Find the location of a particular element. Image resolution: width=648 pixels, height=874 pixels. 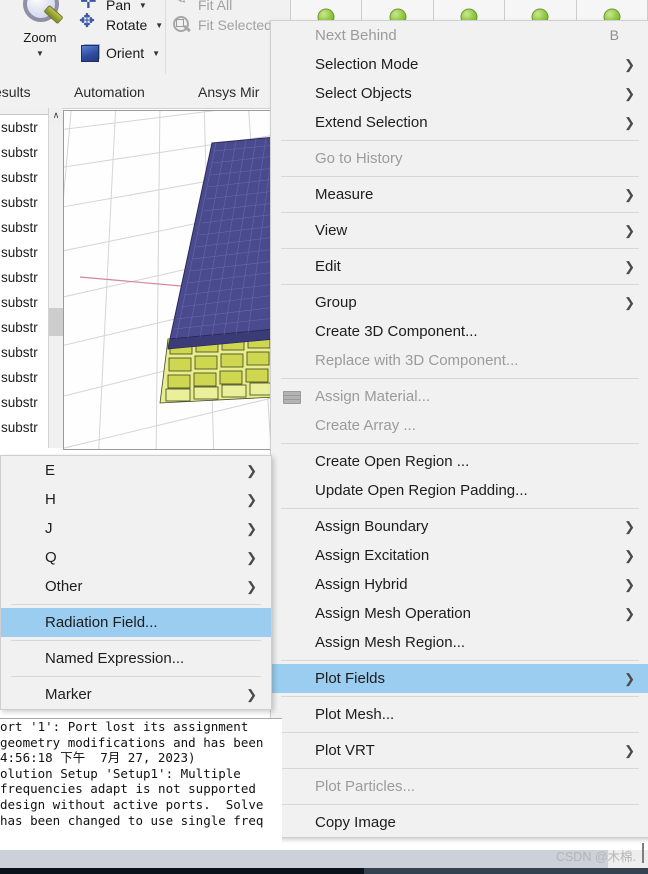

context-menu-item: Measure ❯ is located at coordinates (459, 194).